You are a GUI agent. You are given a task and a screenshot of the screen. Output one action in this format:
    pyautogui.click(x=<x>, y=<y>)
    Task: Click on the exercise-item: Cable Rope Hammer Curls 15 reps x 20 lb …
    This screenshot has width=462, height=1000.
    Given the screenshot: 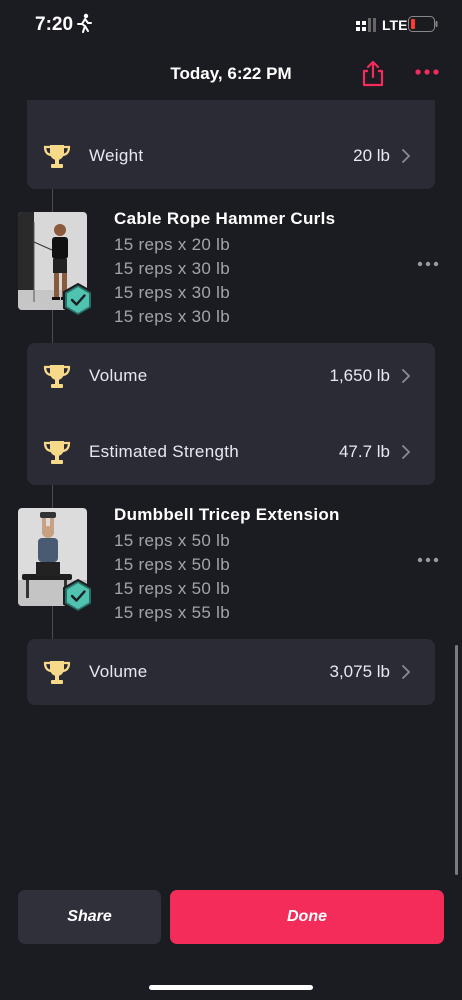 What is the action you would take?
    pyautogui.click(x=231, y=267)
    